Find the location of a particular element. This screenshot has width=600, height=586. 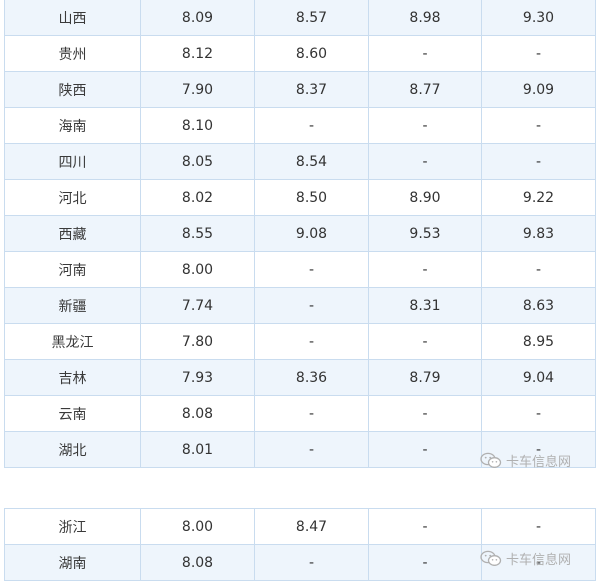

province-cell: 贵州 is located at coordinates (72, 53).